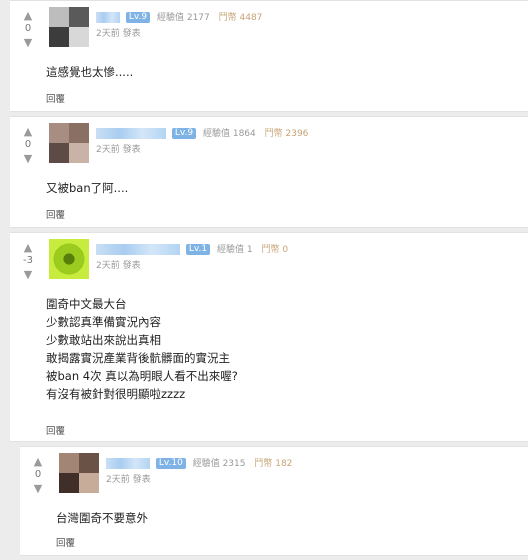 This screenshot has width=528, height=560. Describe the element at coordinates (286, 134) in the screenshot. I see `coin-value: 鬥幣 2396` at that location.